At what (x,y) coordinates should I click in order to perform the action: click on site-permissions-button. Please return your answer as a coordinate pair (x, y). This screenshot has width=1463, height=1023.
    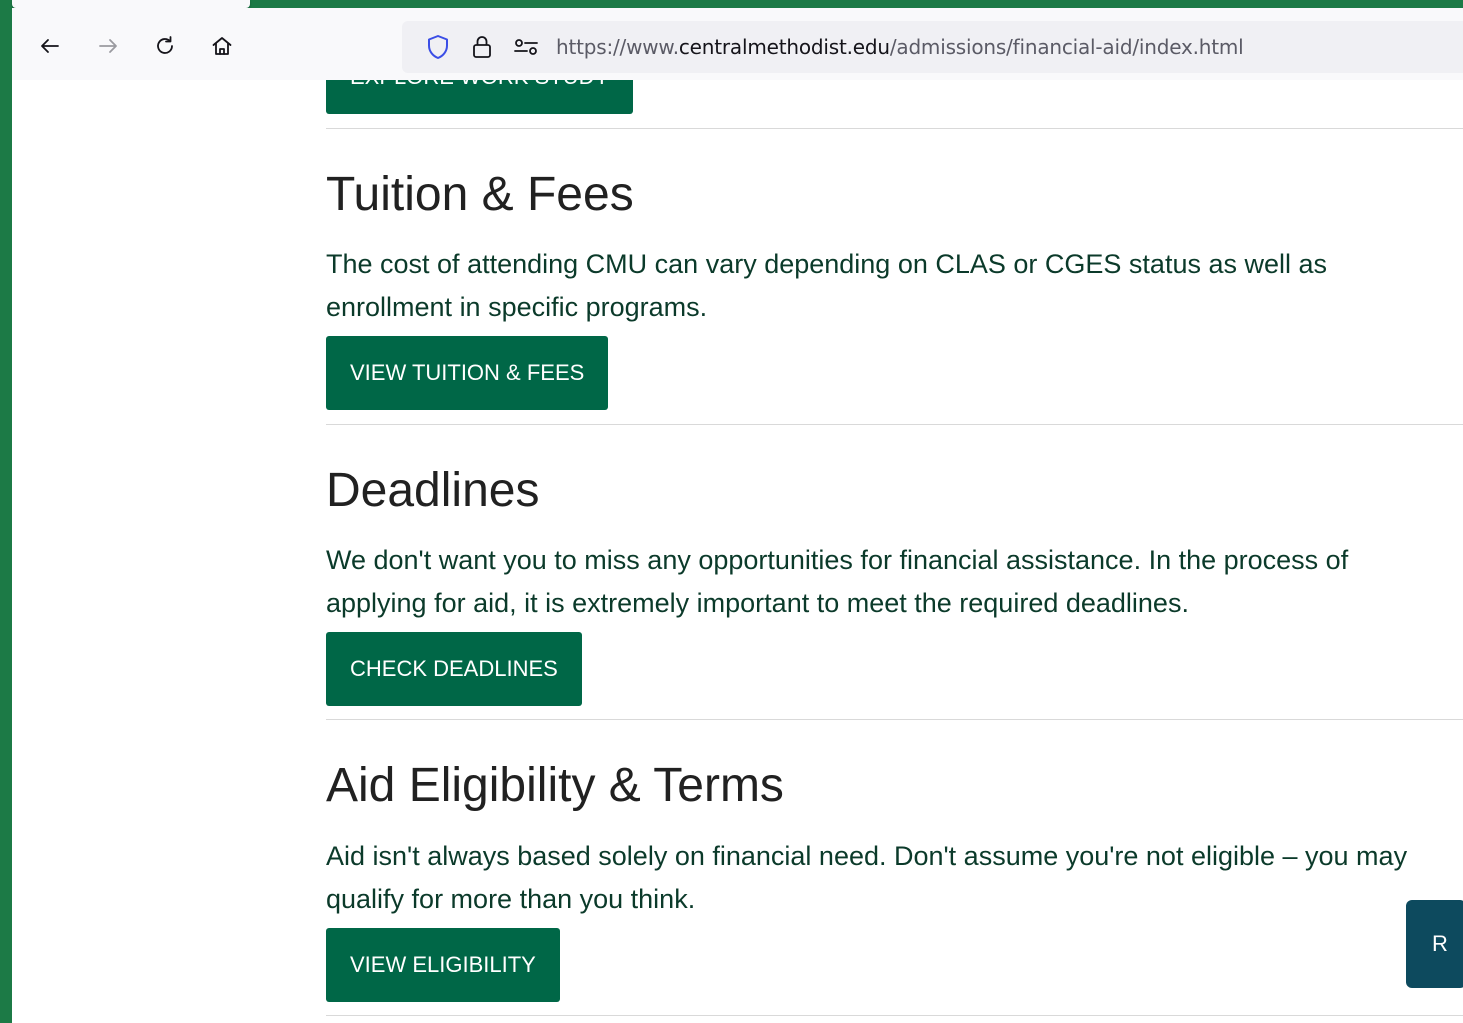
    Looking at the image, I should click on (526, 47).